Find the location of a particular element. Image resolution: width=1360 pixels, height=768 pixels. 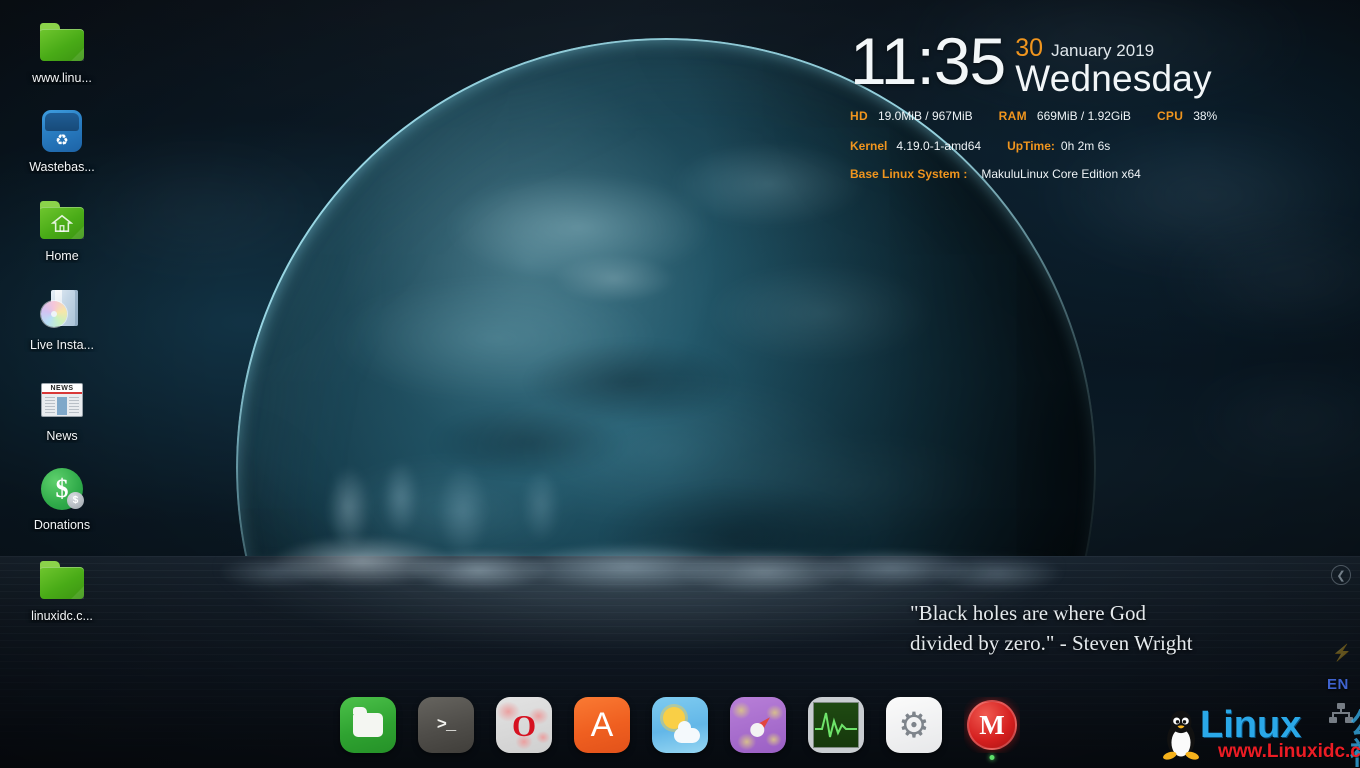

clock-time: 11:35 is located at coordinates (928, 61).